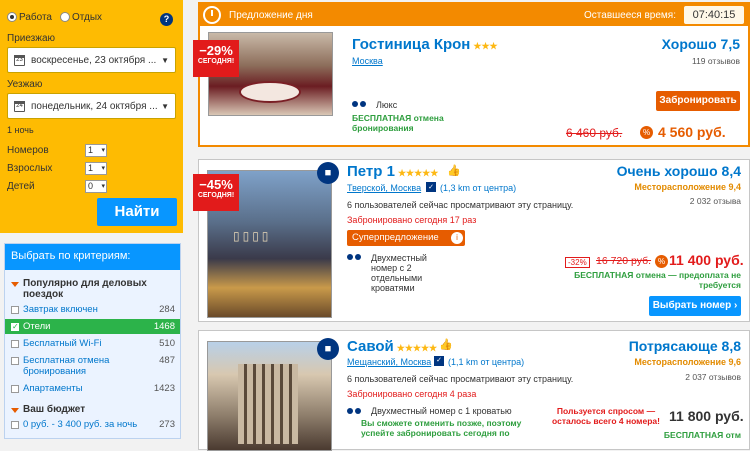  What do you see at coordinates (713, 377) in the screenshot?
I see `review-count: 2 037 отзывов` at bounding box center [713, 377].